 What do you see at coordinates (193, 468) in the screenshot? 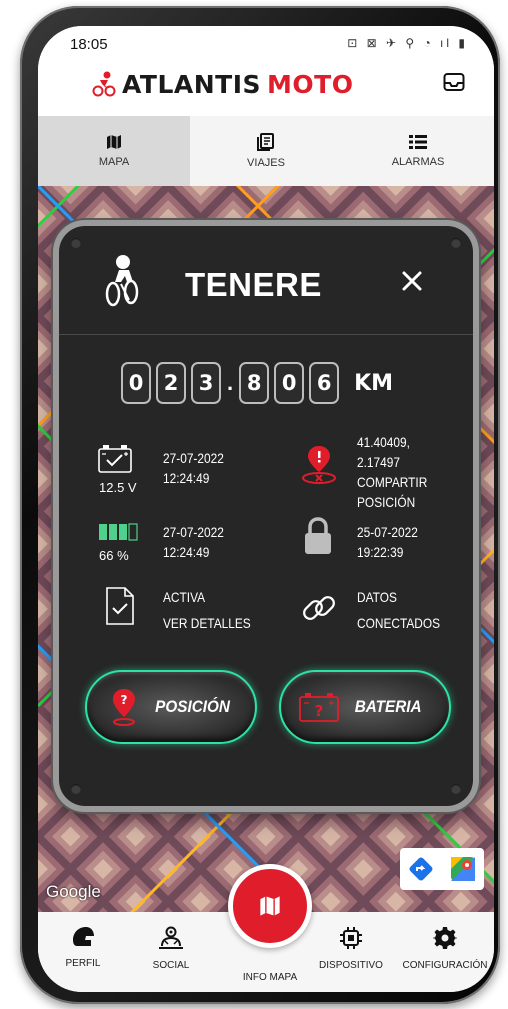
I see `battery-voltage-info: 27-07-2022 12:24:49` at bounding box center [193, 468].